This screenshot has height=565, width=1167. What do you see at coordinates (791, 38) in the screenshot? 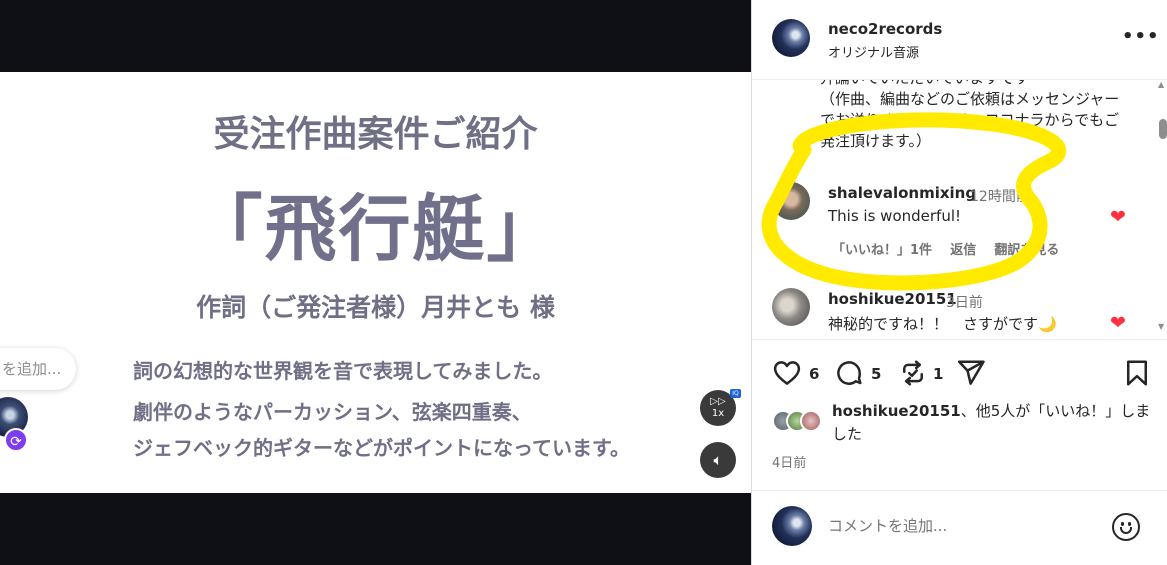
I see `author-avatar` at bounding box center [791, 38].